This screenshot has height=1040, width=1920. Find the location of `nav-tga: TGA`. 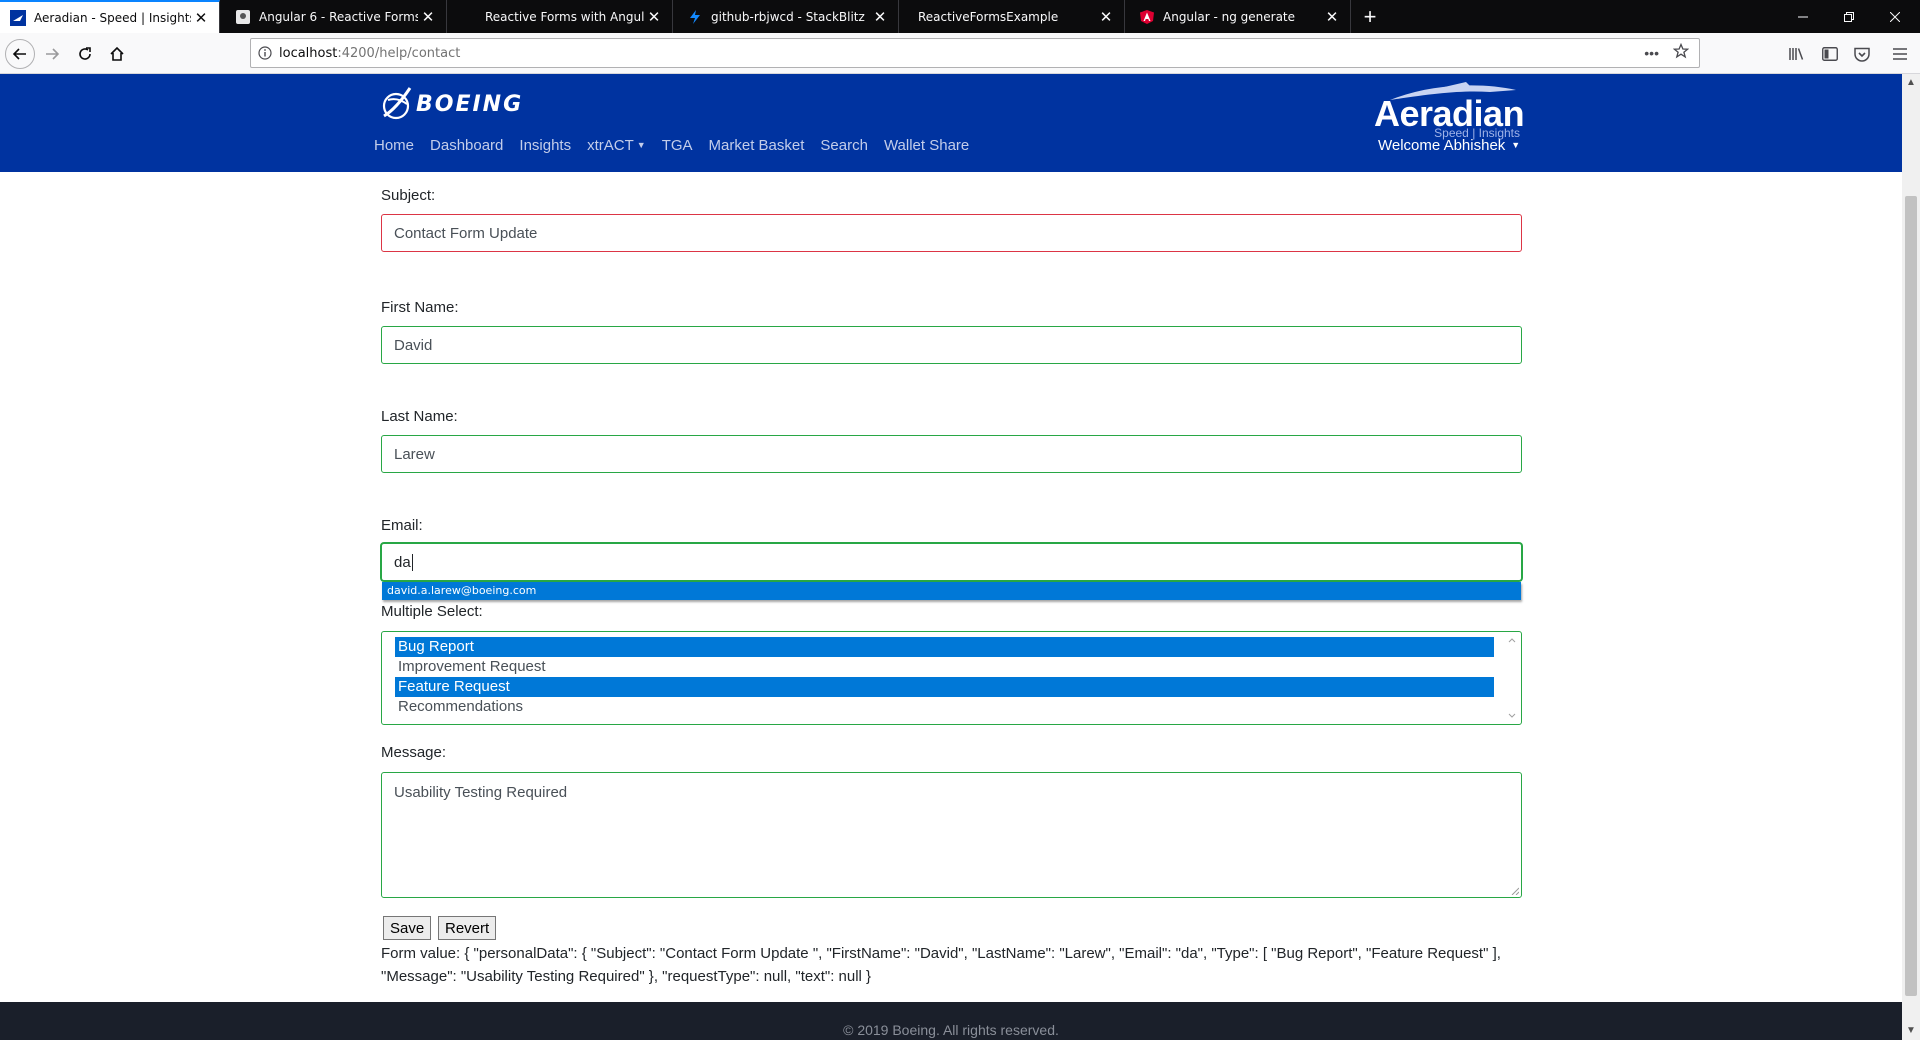

nav-tga: TGA is located at coordinates (677, 145).